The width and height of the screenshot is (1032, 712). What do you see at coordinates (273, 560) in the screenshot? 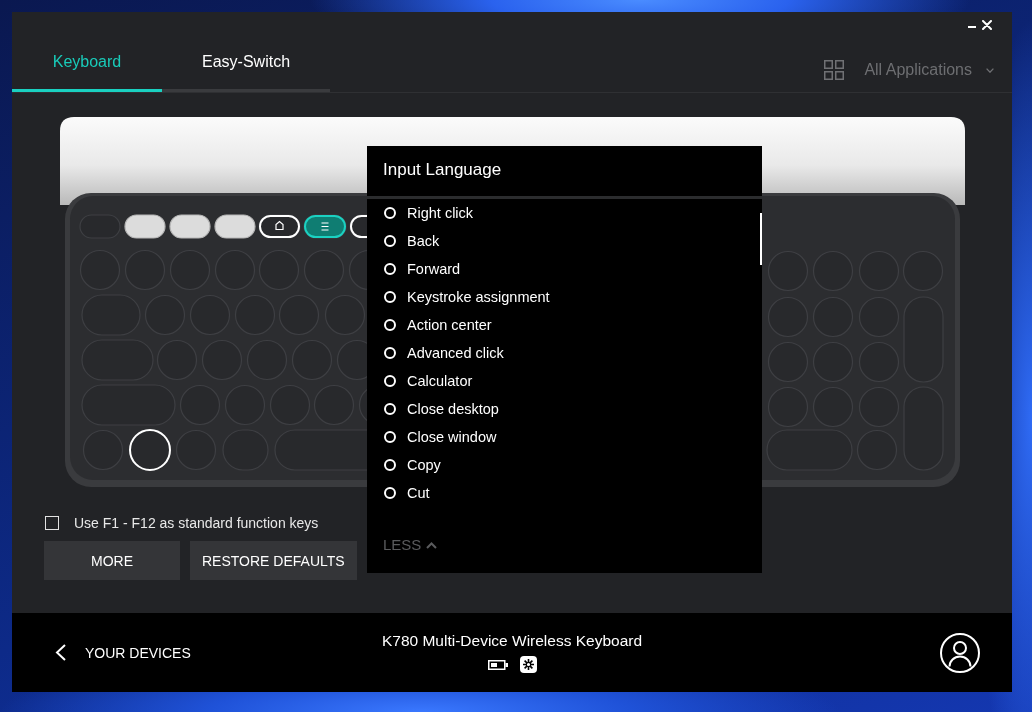
I see `restore-defaults-button: RESTORE DEFAULTS` at bounding box center [273, 560].